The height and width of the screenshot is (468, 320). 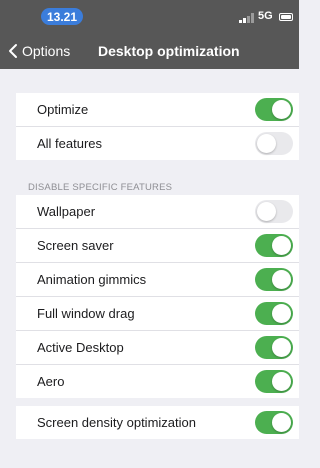 What do you see at coordinates (157, 280) in the screenshot?
I see `setting-row-animation-gimmics: Animation gimmics` at bounding box center [157, 280].